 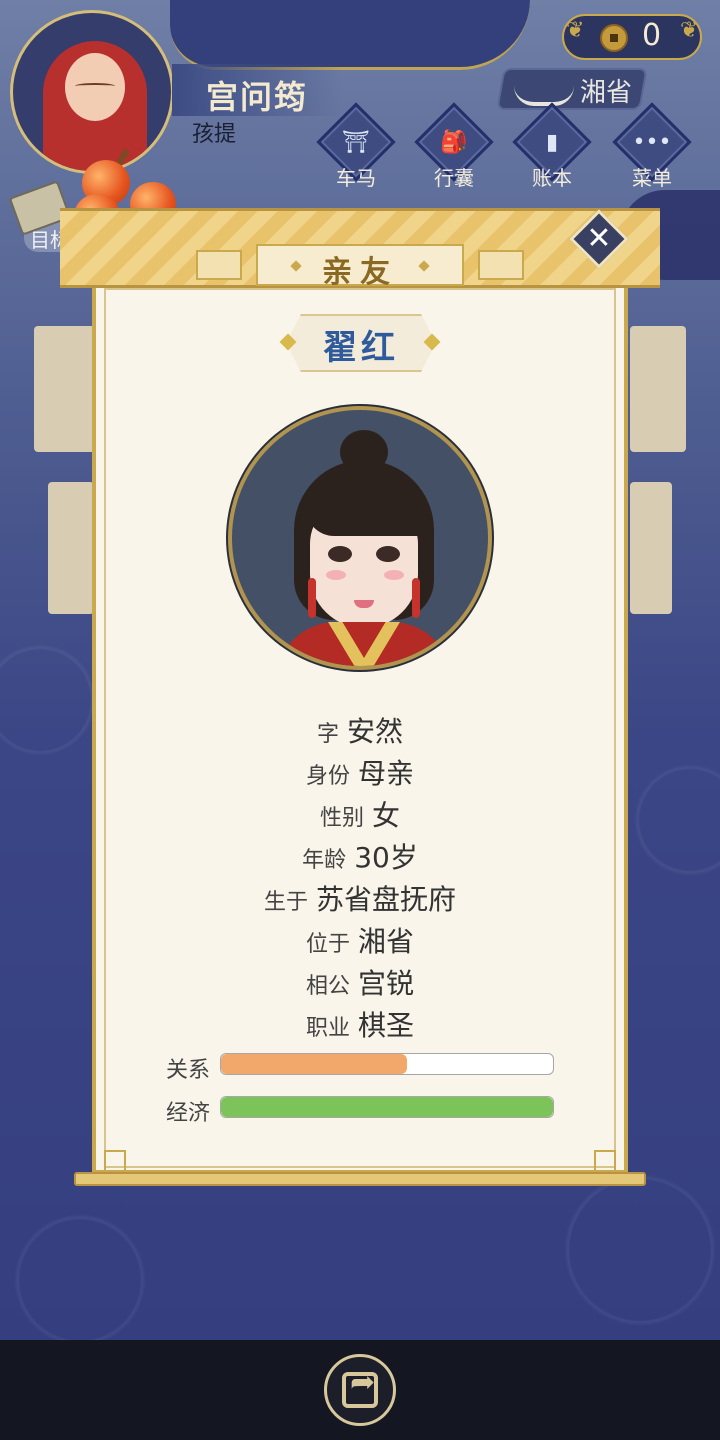 What do you see at coordinates (327, 944) in the screenshot?
I see `info-key: 位于` at bounding box center [327, 944].